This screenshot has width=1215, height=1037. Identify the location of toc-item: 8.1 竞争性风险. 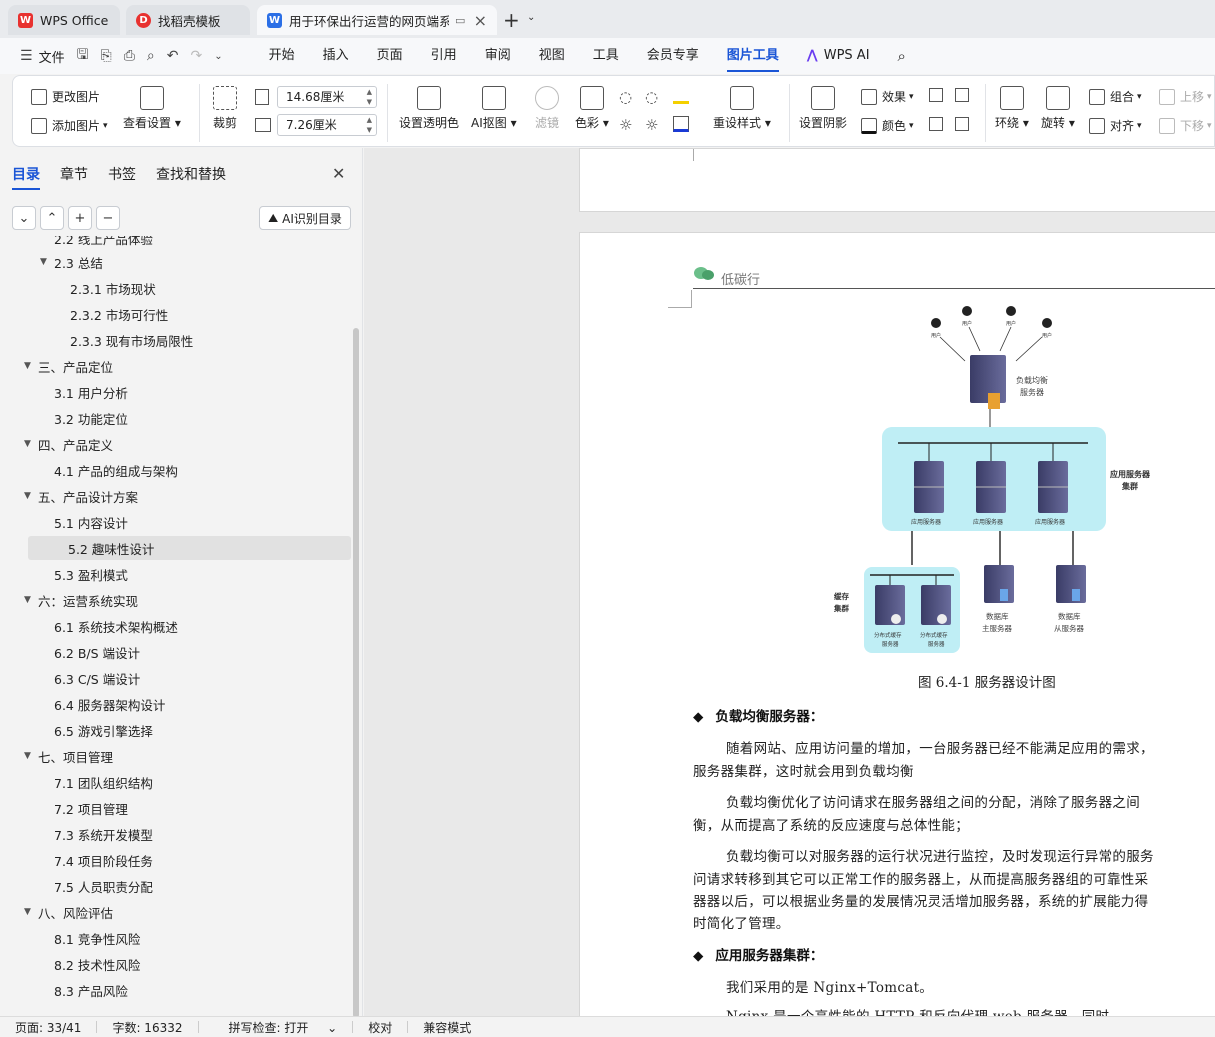
(90, 938).